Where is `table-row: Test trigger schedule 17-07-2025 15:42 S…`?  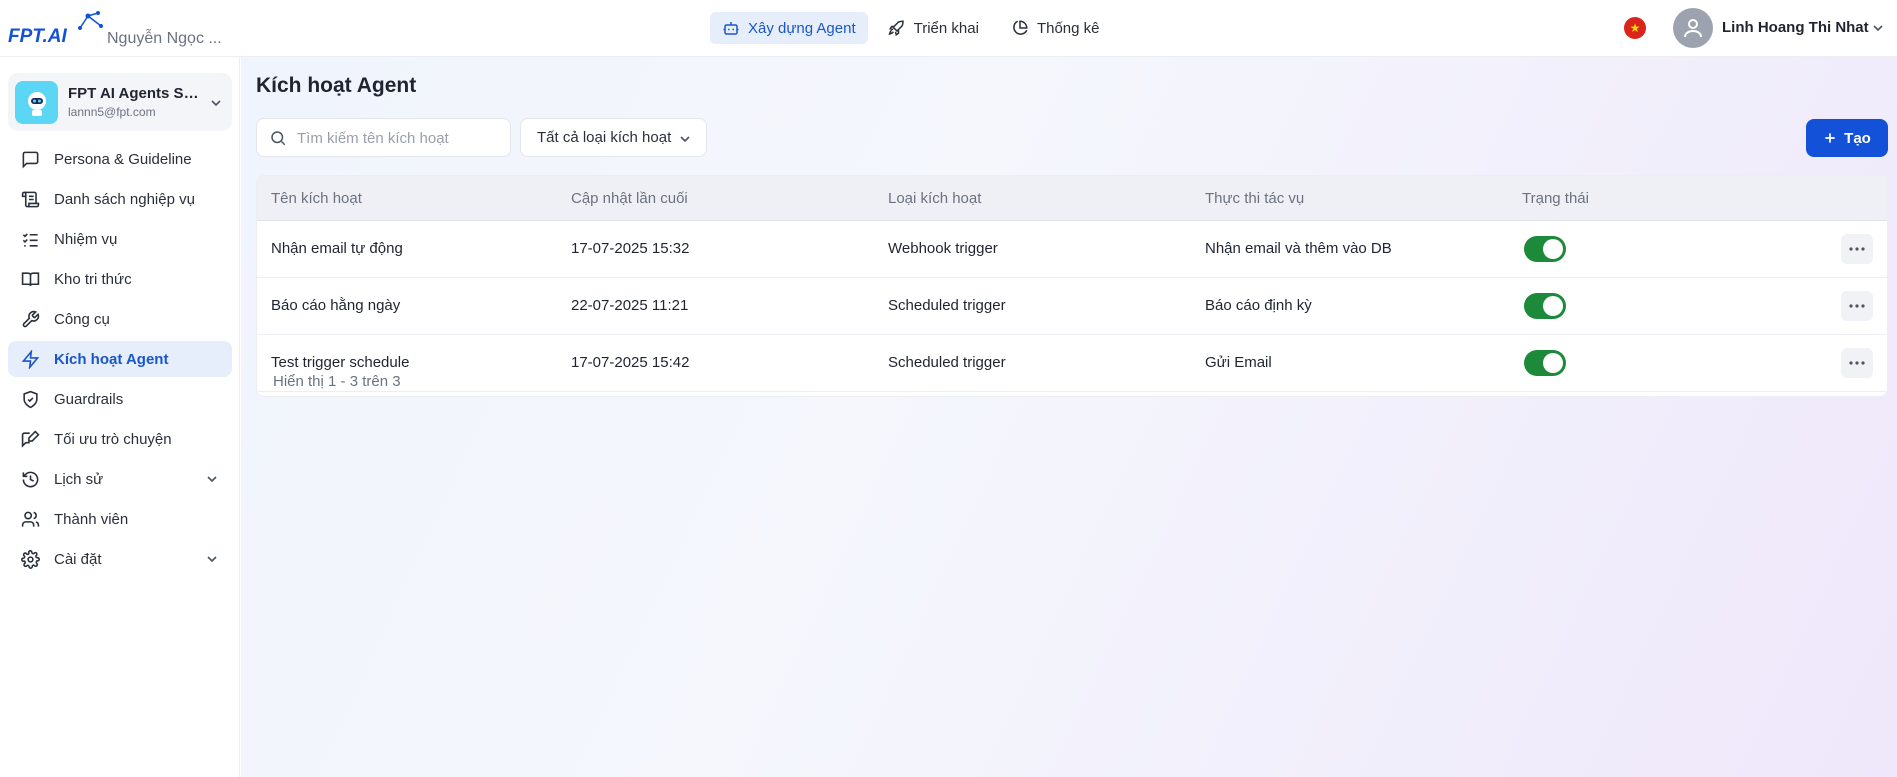 table-row: Test trigger schedule 17-07-2025 15:42 S… is located at coordinates (1072, 363).